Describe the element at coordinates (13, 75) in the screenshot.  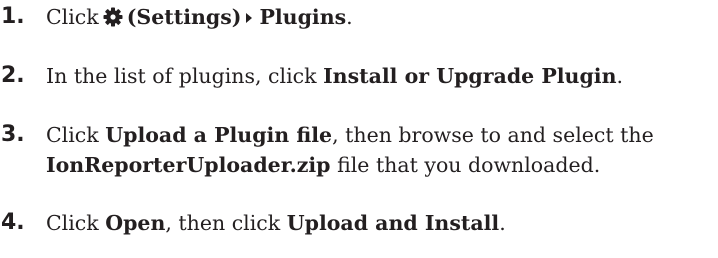
I see `step-number: 2.` at that location.